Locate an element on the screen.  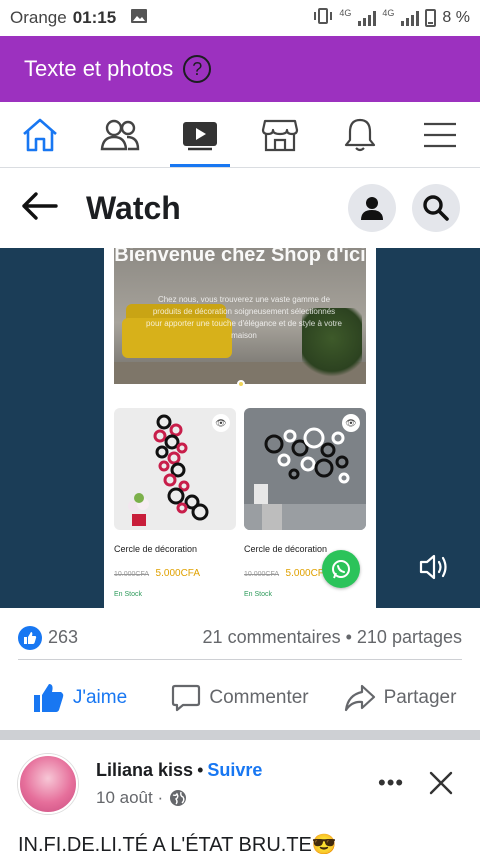
back-arrow-icon is located at coordinates (39, 208).